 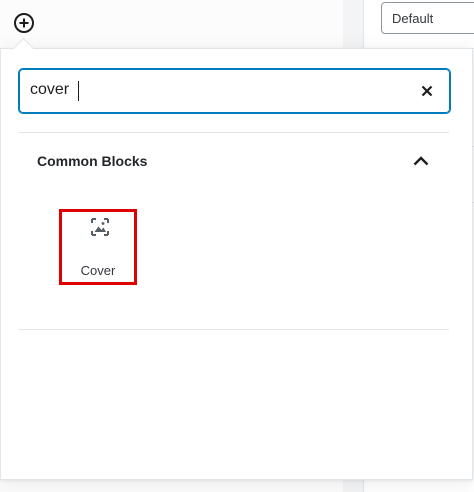 I want to click on block-search, so click(x=234, y=91).